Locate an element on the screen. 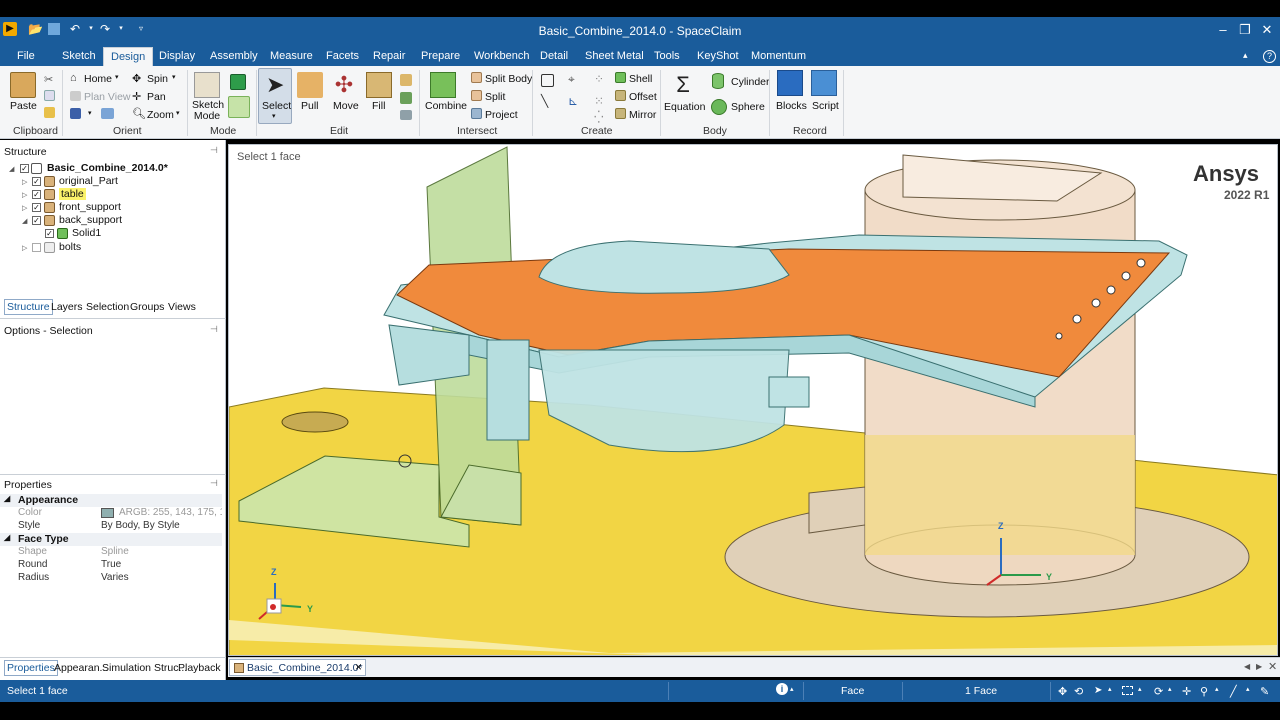  offset-icon is located at coordinates (620, 95).